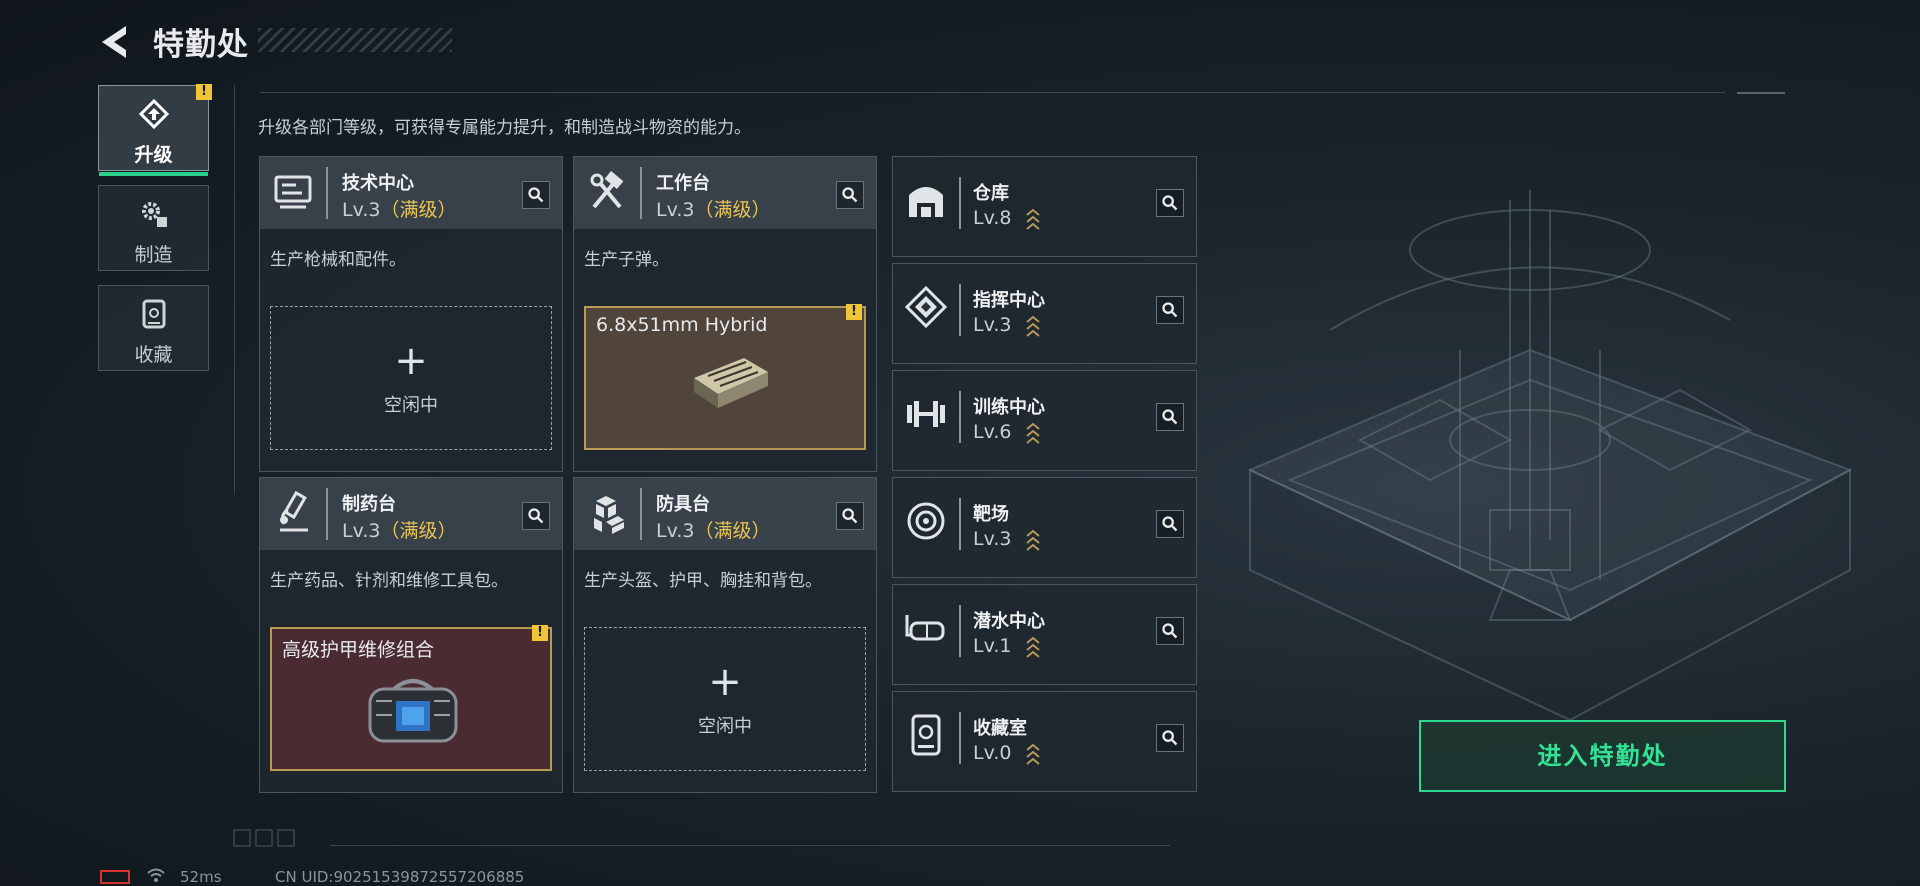 This screenshot has width=1920, height=886. What do you see at coordinates (153, 155) in the screenshot?
I see `nav-label: 升级` at bounding box center [153, 155].